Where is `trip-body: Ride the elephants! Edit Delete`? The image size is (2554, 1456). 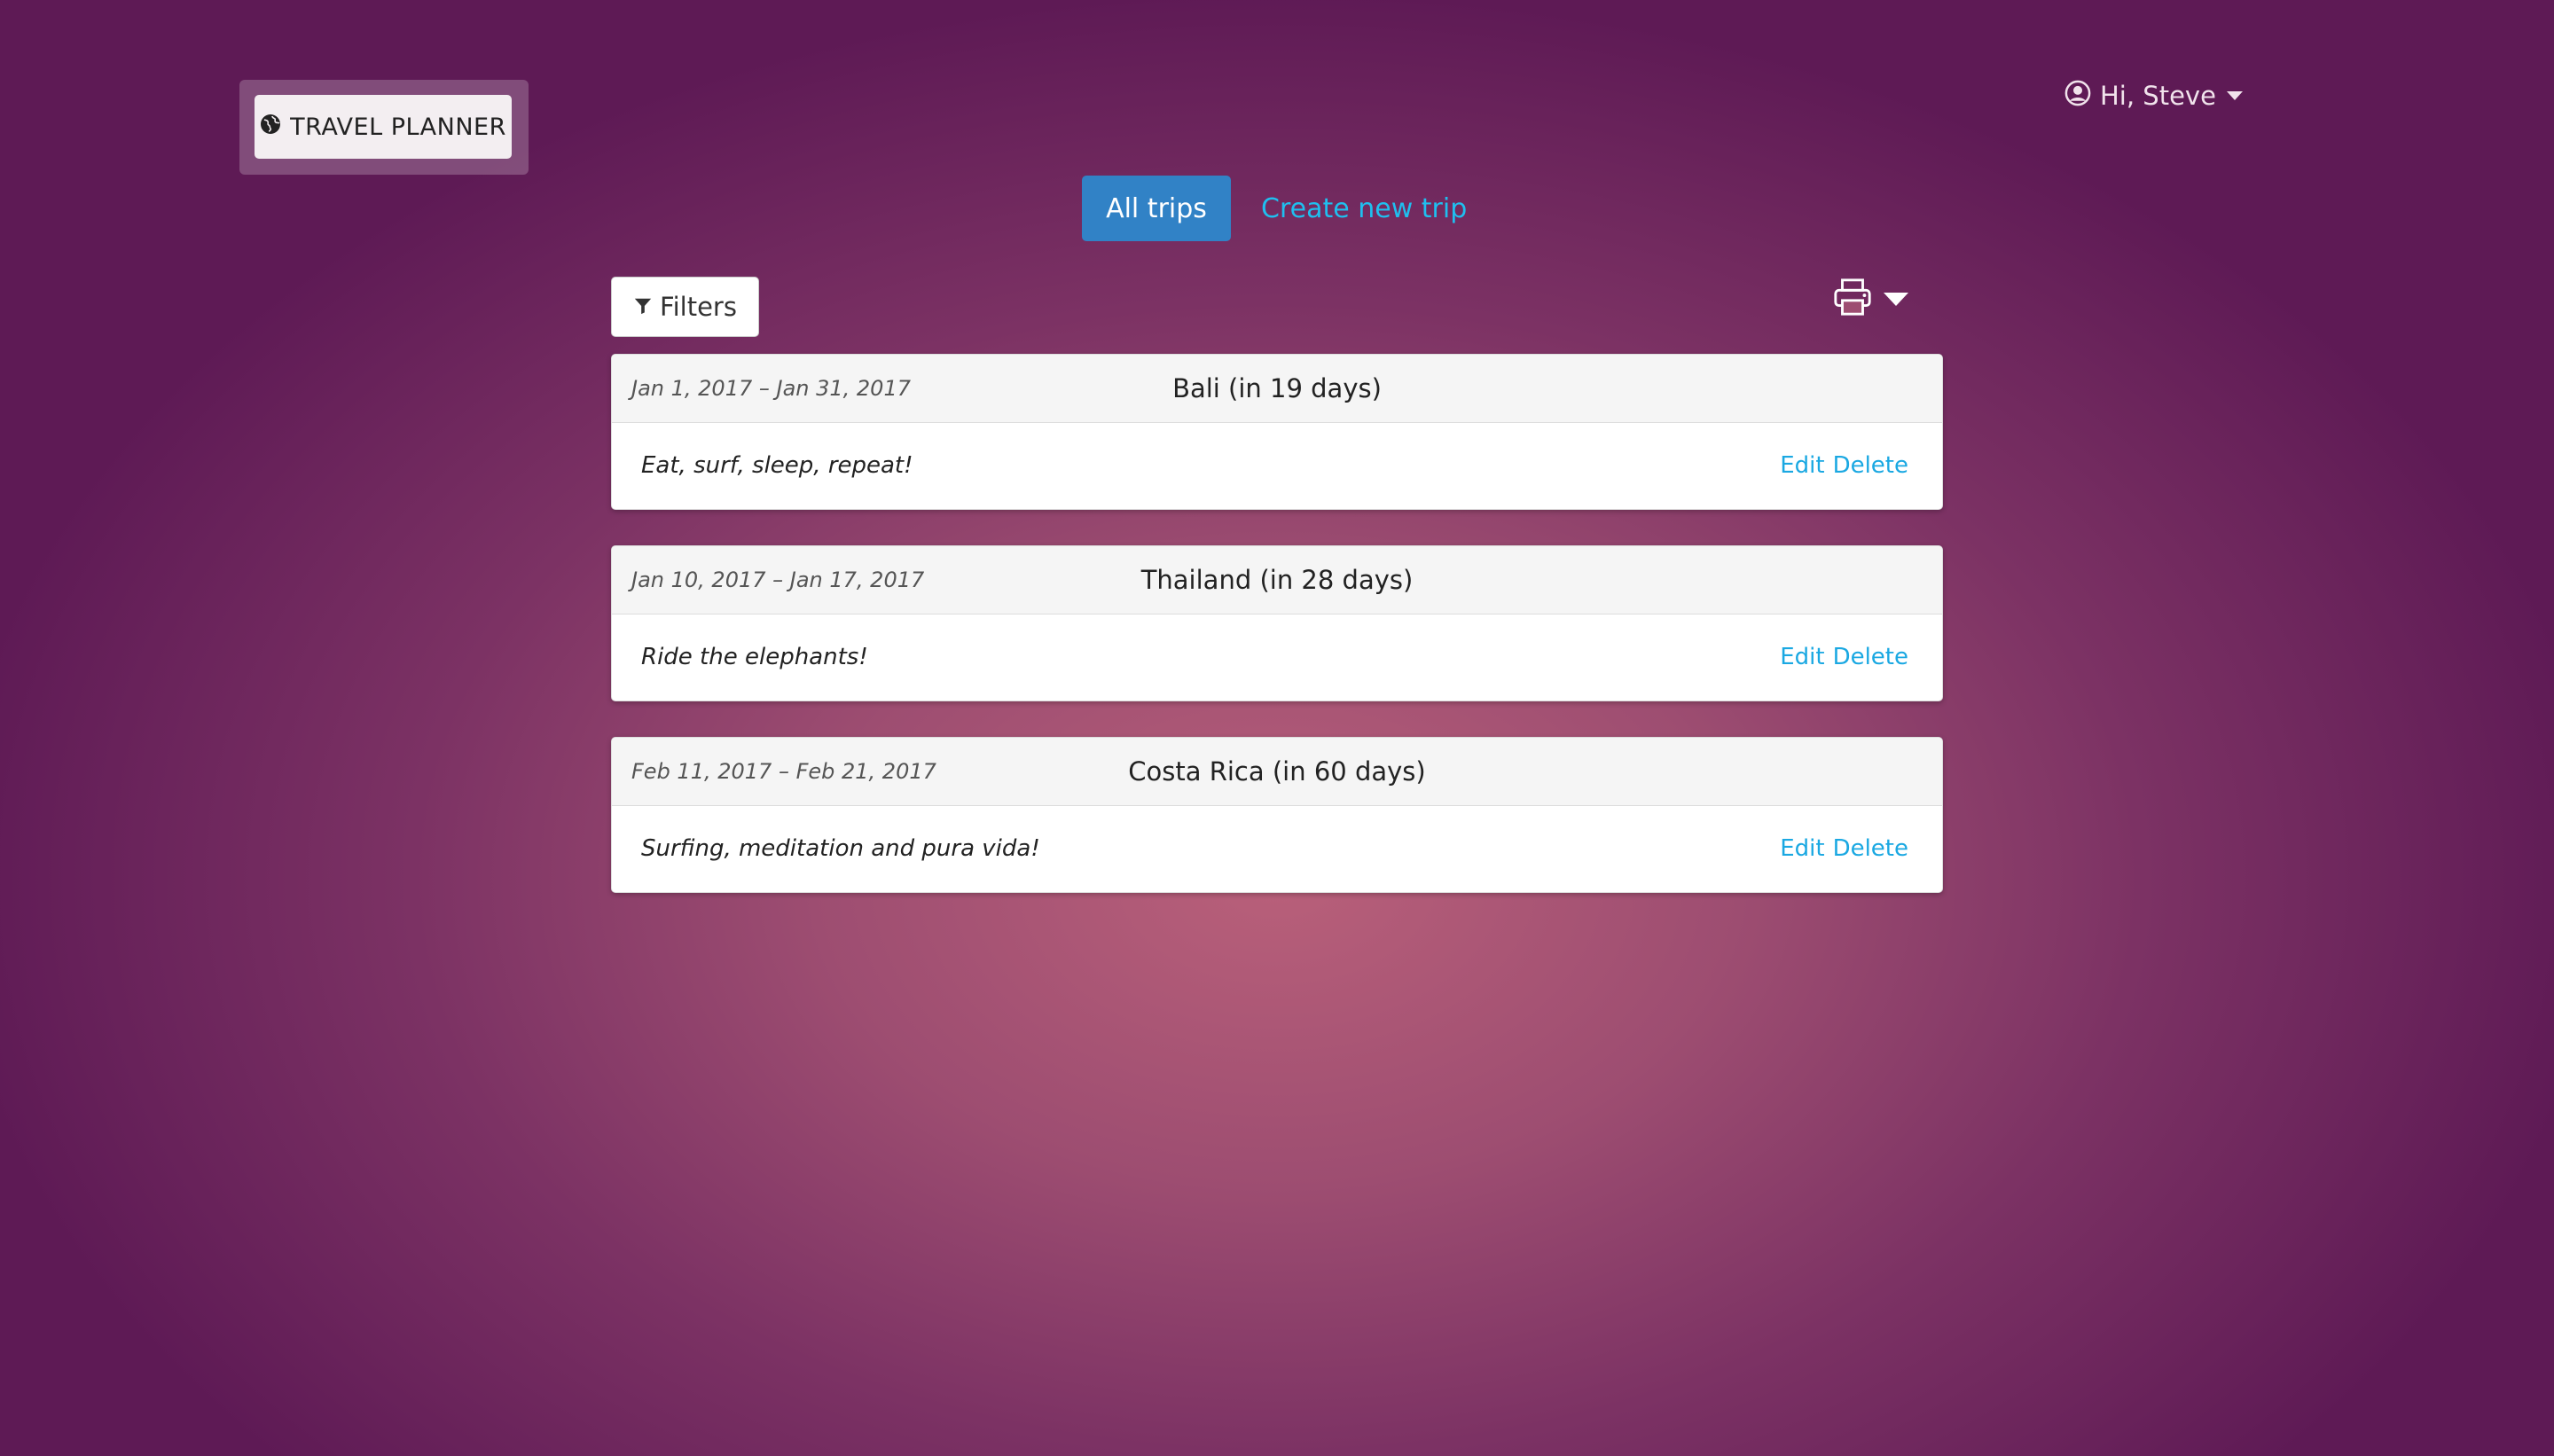 trip-body: Ride the elephants! Edit Delete is located at coordinates (1277, 657).